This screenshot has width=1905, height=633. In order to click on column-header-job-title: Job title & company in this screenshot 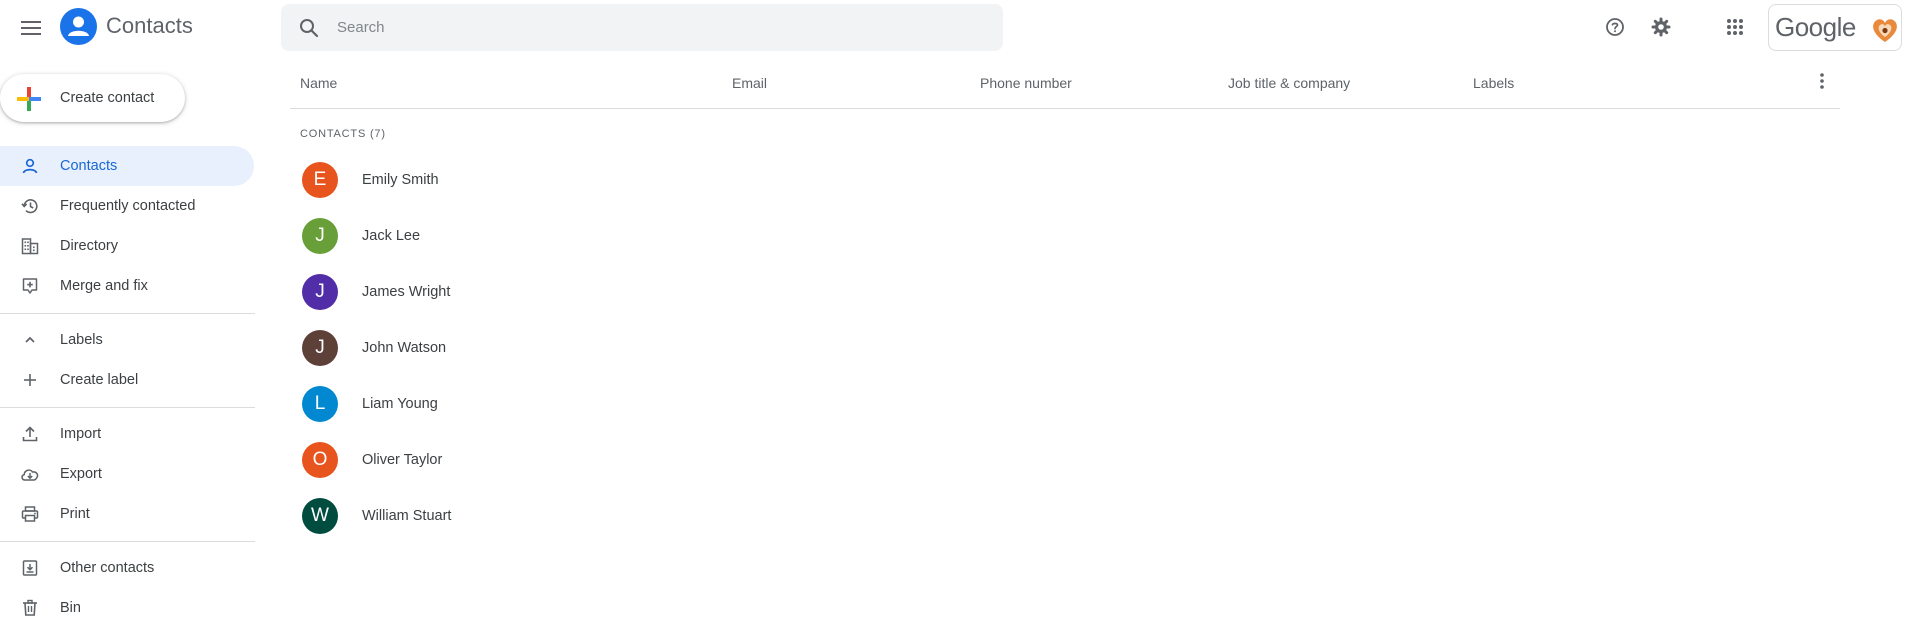, I will do `click(1289, 83)`.